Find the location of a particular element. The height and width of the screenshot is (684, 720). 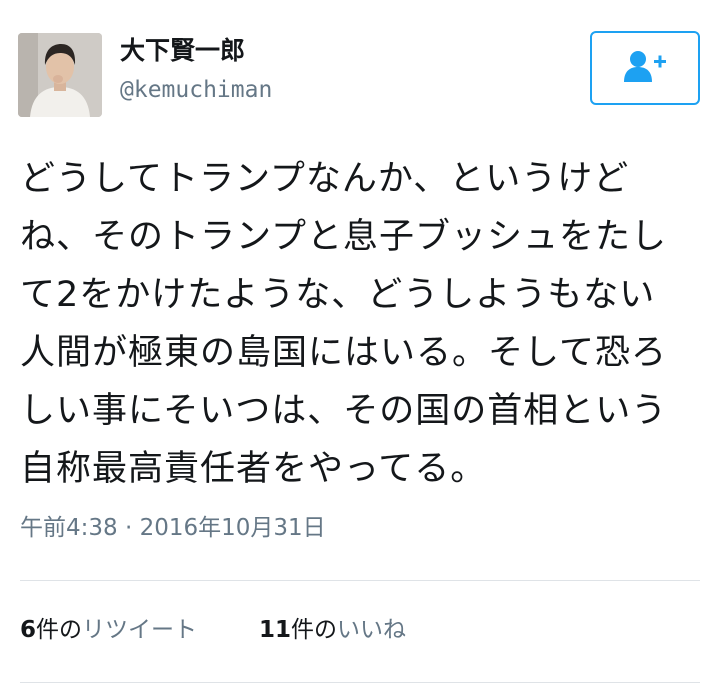

tweet-text-line: しい事にそいつは、その国の首相という is located at coordinates (344, 411).